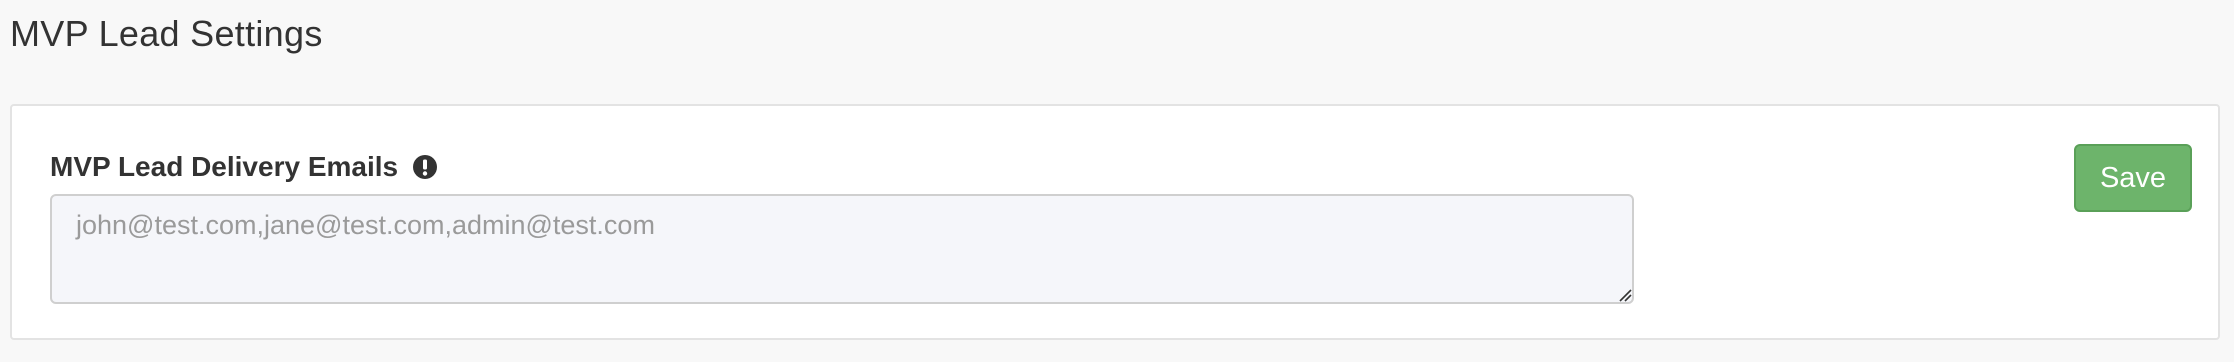 The width and height of the screenshot is (2234, 362). Describe the element at coordinates (2133, 178) in the screenshot. I see `save-button: Save` at that location.